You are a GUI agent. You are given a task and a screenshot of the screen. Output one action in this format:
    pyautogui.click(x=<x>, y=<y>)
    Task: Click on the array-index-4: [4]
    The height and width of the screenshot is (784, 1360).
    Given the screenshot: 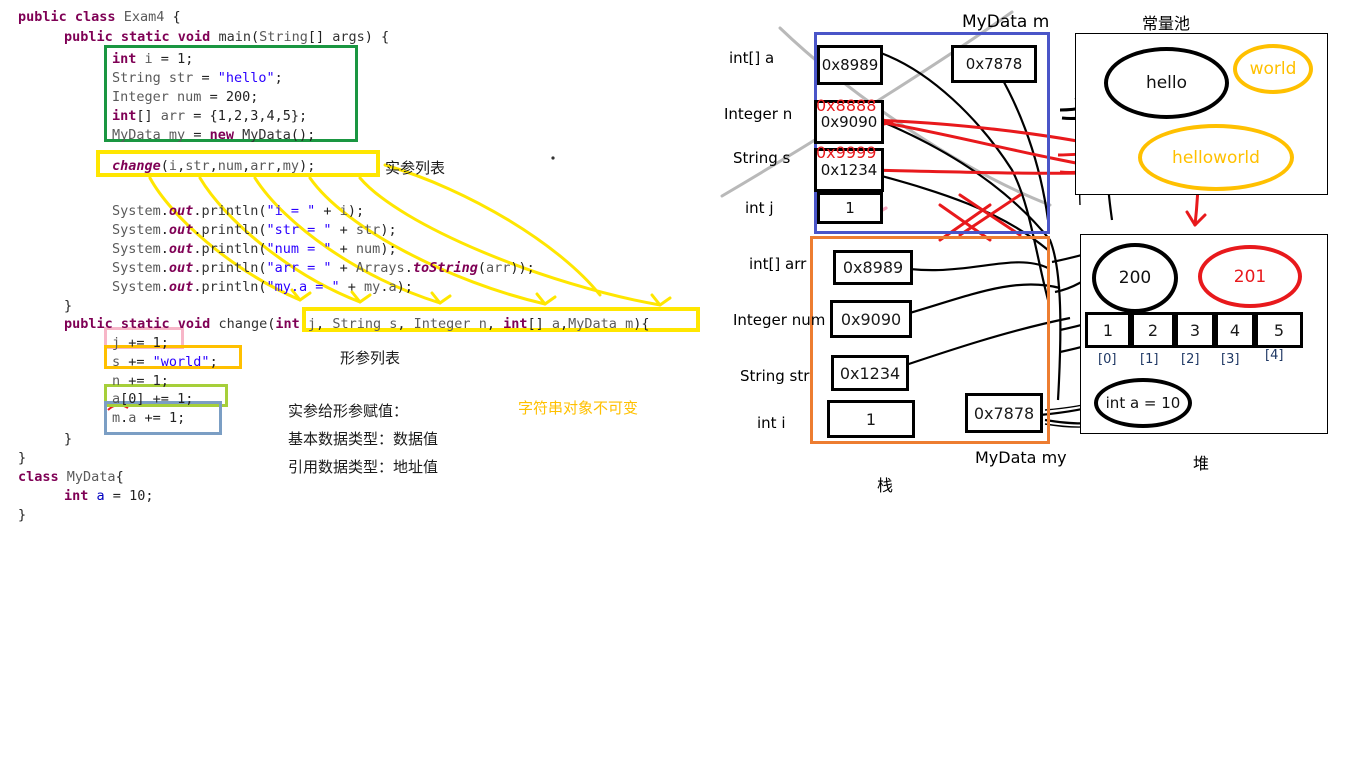 What is the action you would take?
    pyautogui.click(x=1274, y=355)
    